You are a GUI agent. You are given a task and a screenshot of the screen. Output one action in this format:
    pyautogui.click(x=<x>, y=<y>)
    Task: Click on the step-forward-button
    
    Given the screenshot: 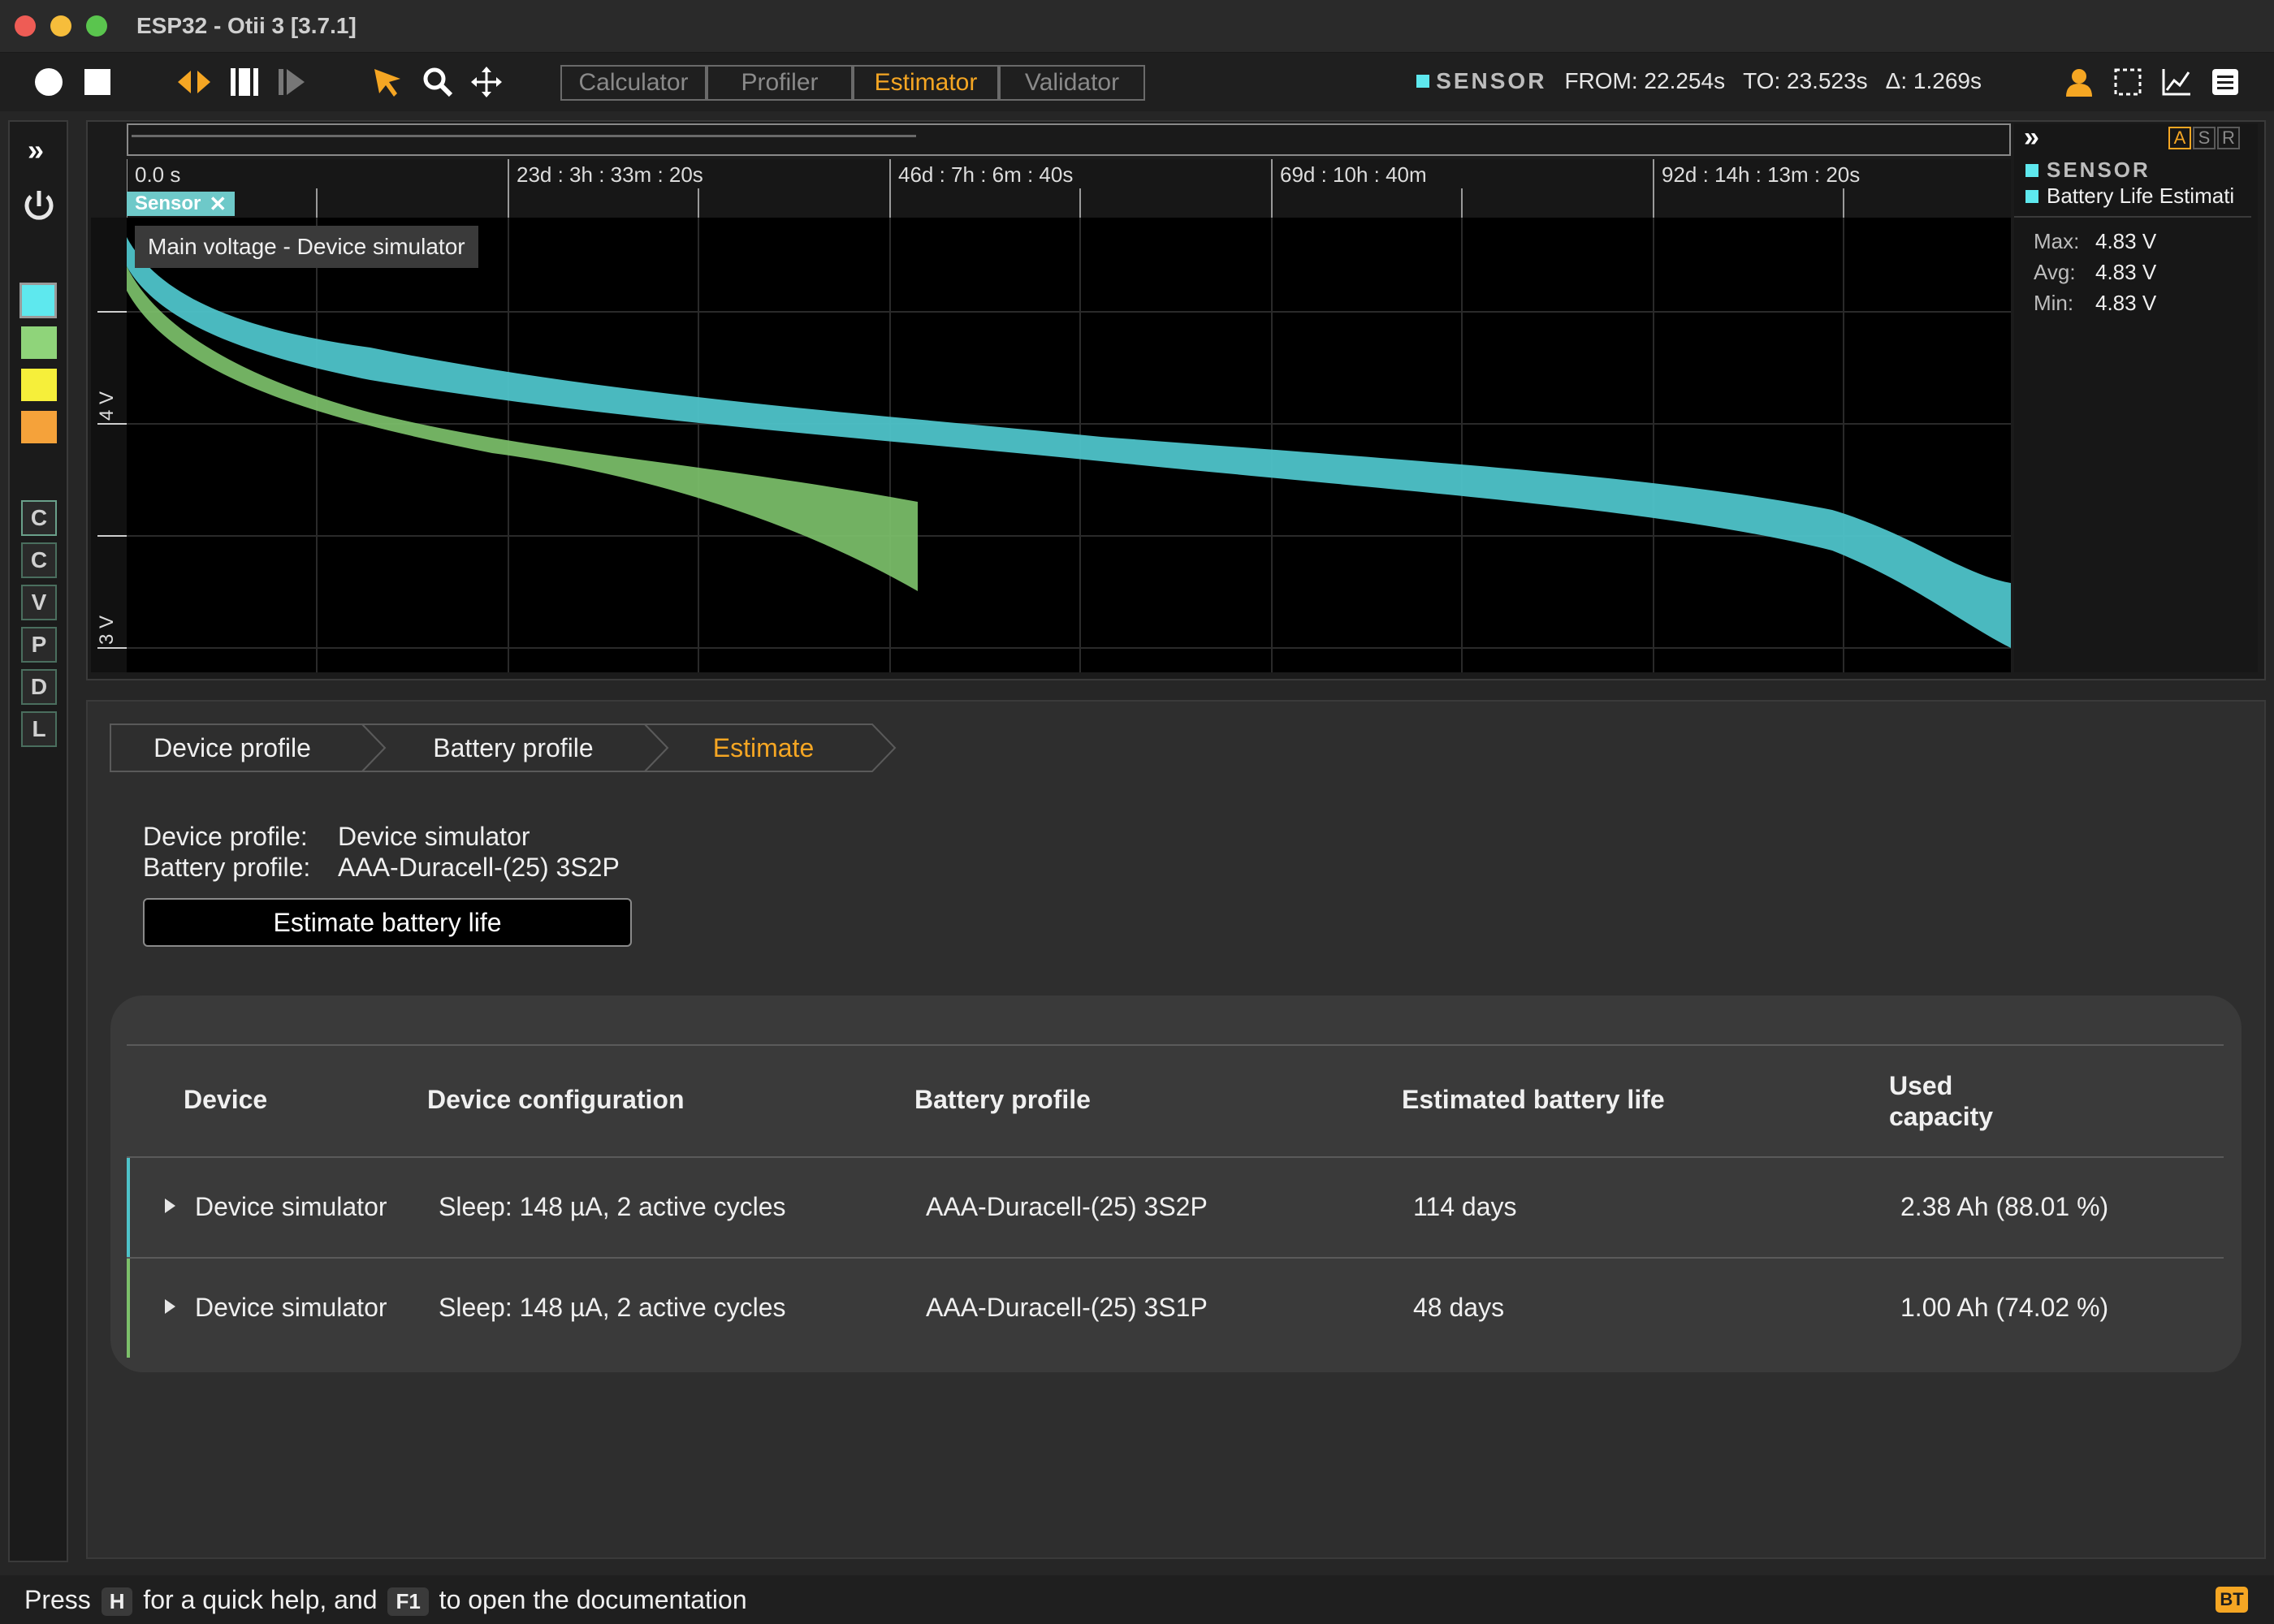 What is the action you would take?
    pyautogui.click(x=291, y=82)
    